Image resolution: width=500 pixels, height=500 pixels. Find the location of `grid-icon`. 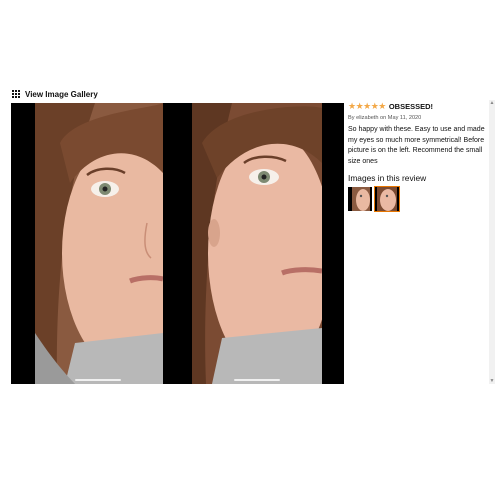

grid-icon is located at coordinates (16, 94).